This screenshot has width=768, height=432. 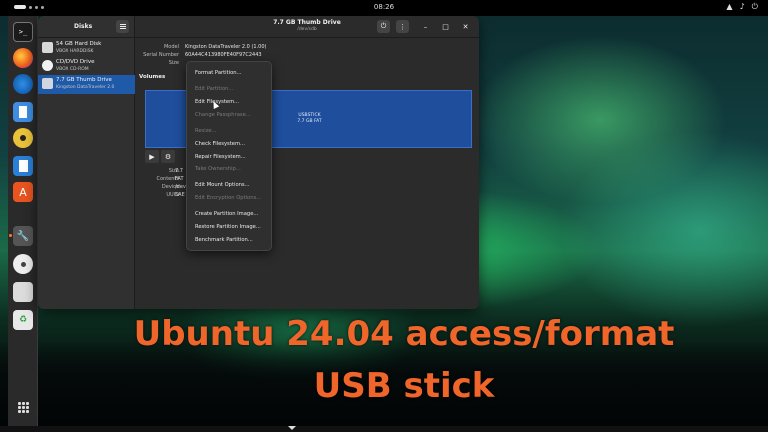 I want to click on size-label: Size, so click(x=173, y=63).